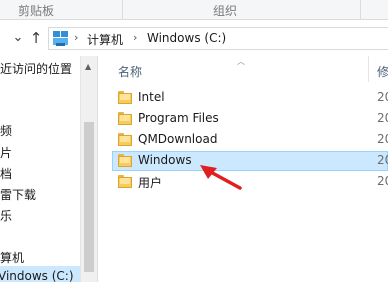 This screenshot has width=388, height=282. What do you see at coordinates (150, 183) in the screenshot?
I see `file-name: 用户` at bounding box center [150, 183].